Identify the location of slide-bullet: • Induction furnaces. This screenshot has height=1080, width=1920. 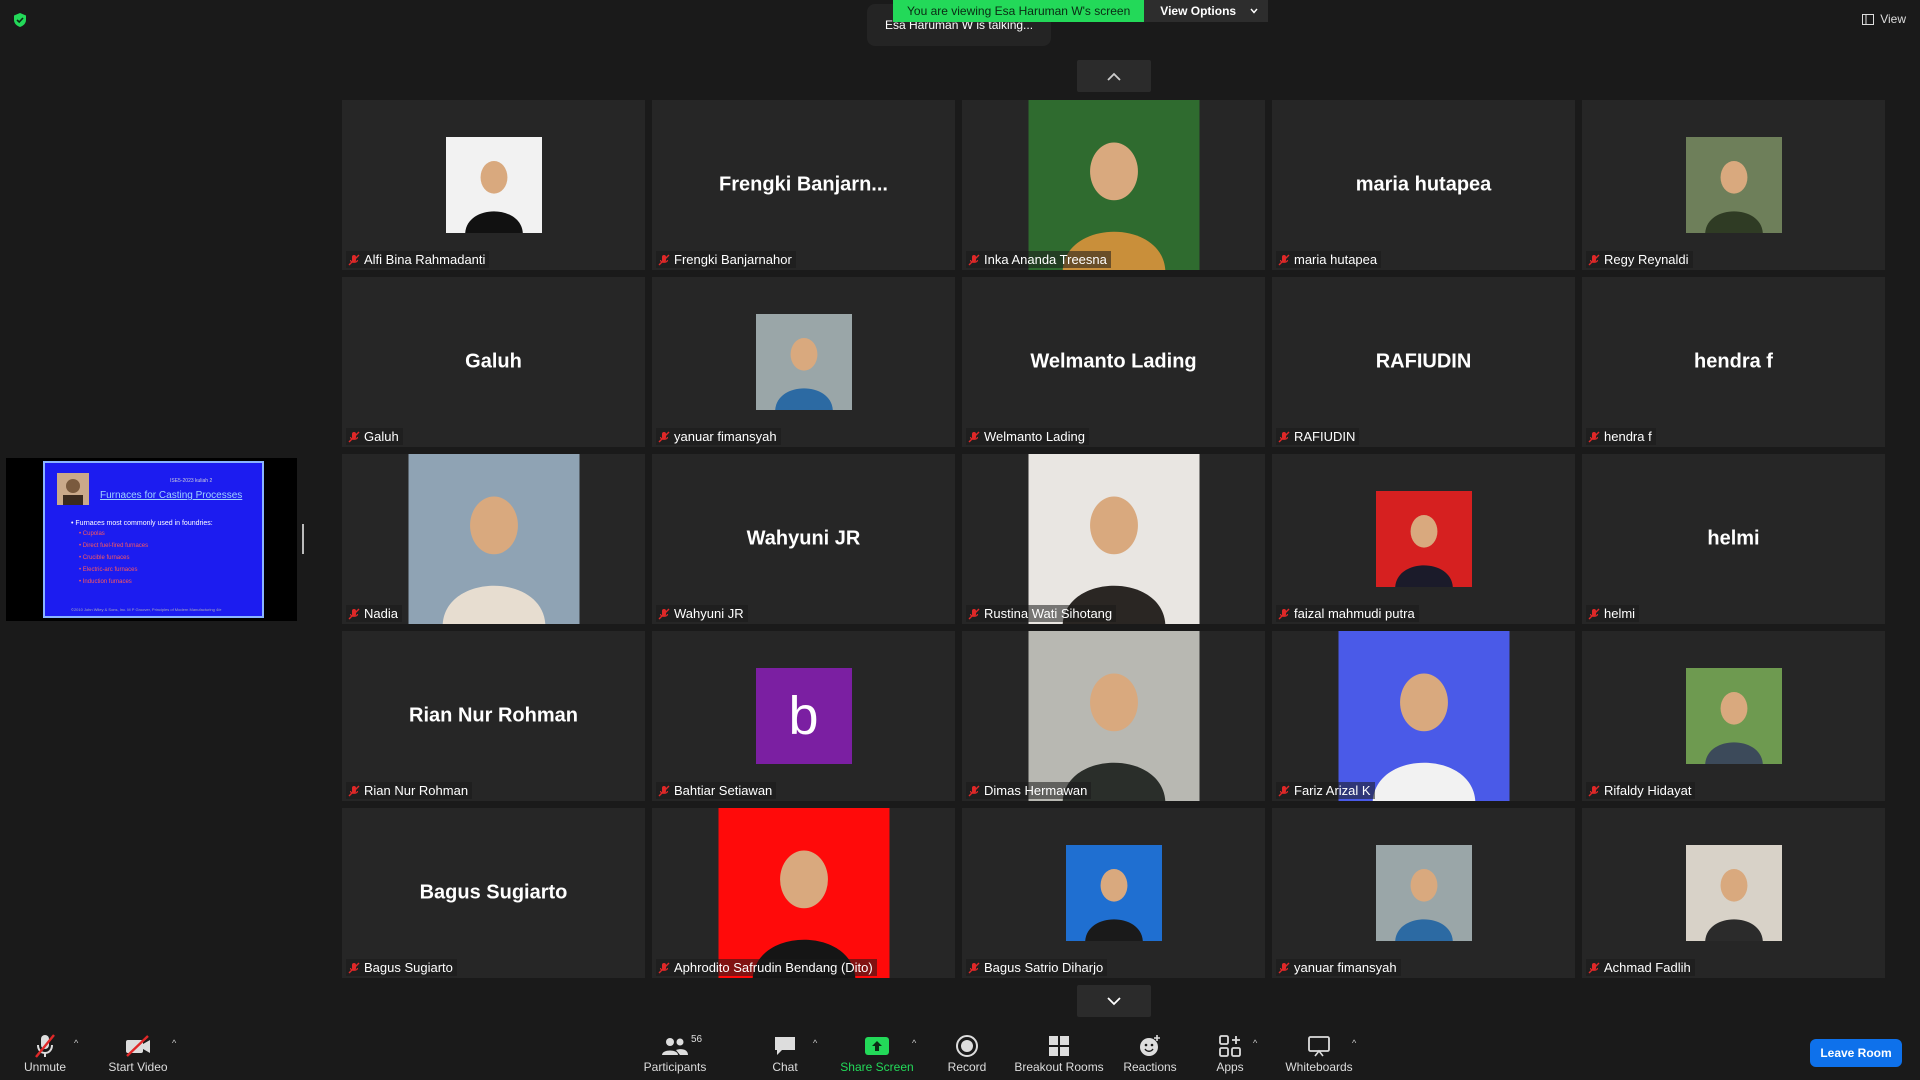
(105, 582).